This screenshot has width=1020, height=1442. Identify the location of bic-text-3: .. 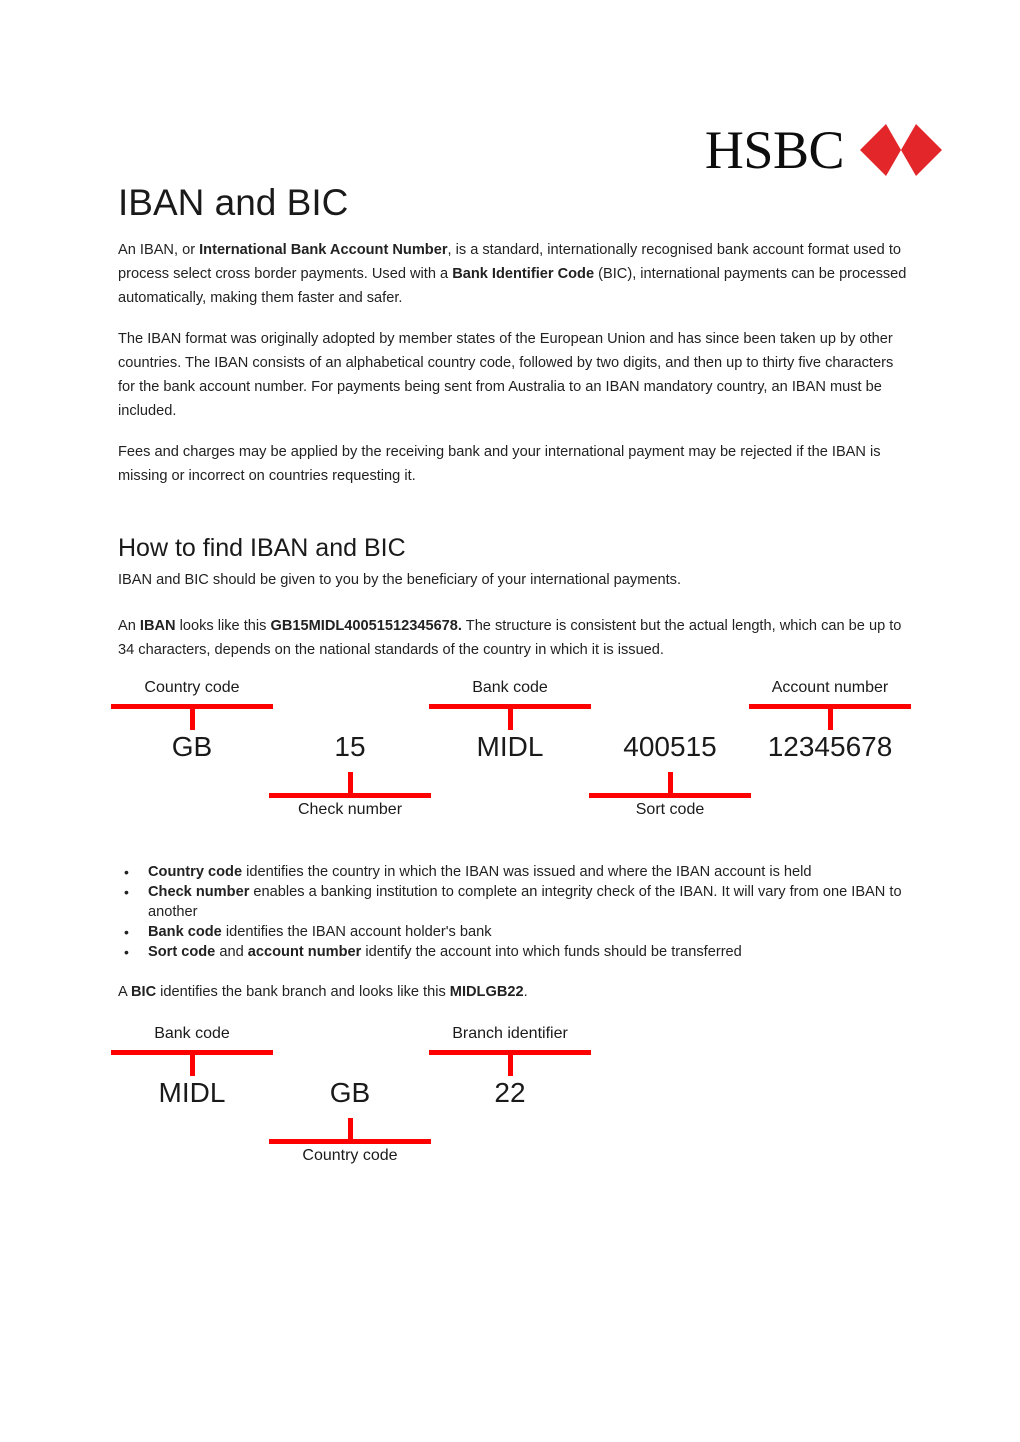
(525, 992).